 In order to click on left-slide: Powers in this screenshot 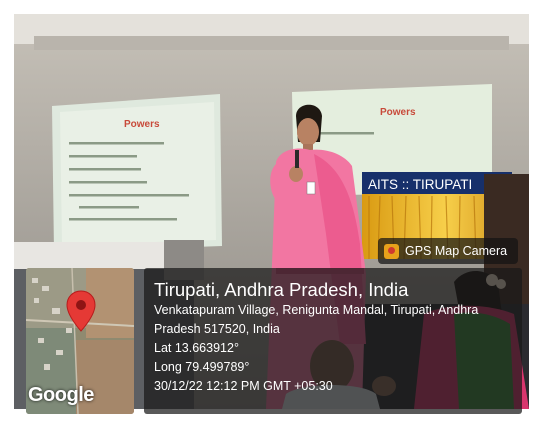, I will do `click(137, 173)`.